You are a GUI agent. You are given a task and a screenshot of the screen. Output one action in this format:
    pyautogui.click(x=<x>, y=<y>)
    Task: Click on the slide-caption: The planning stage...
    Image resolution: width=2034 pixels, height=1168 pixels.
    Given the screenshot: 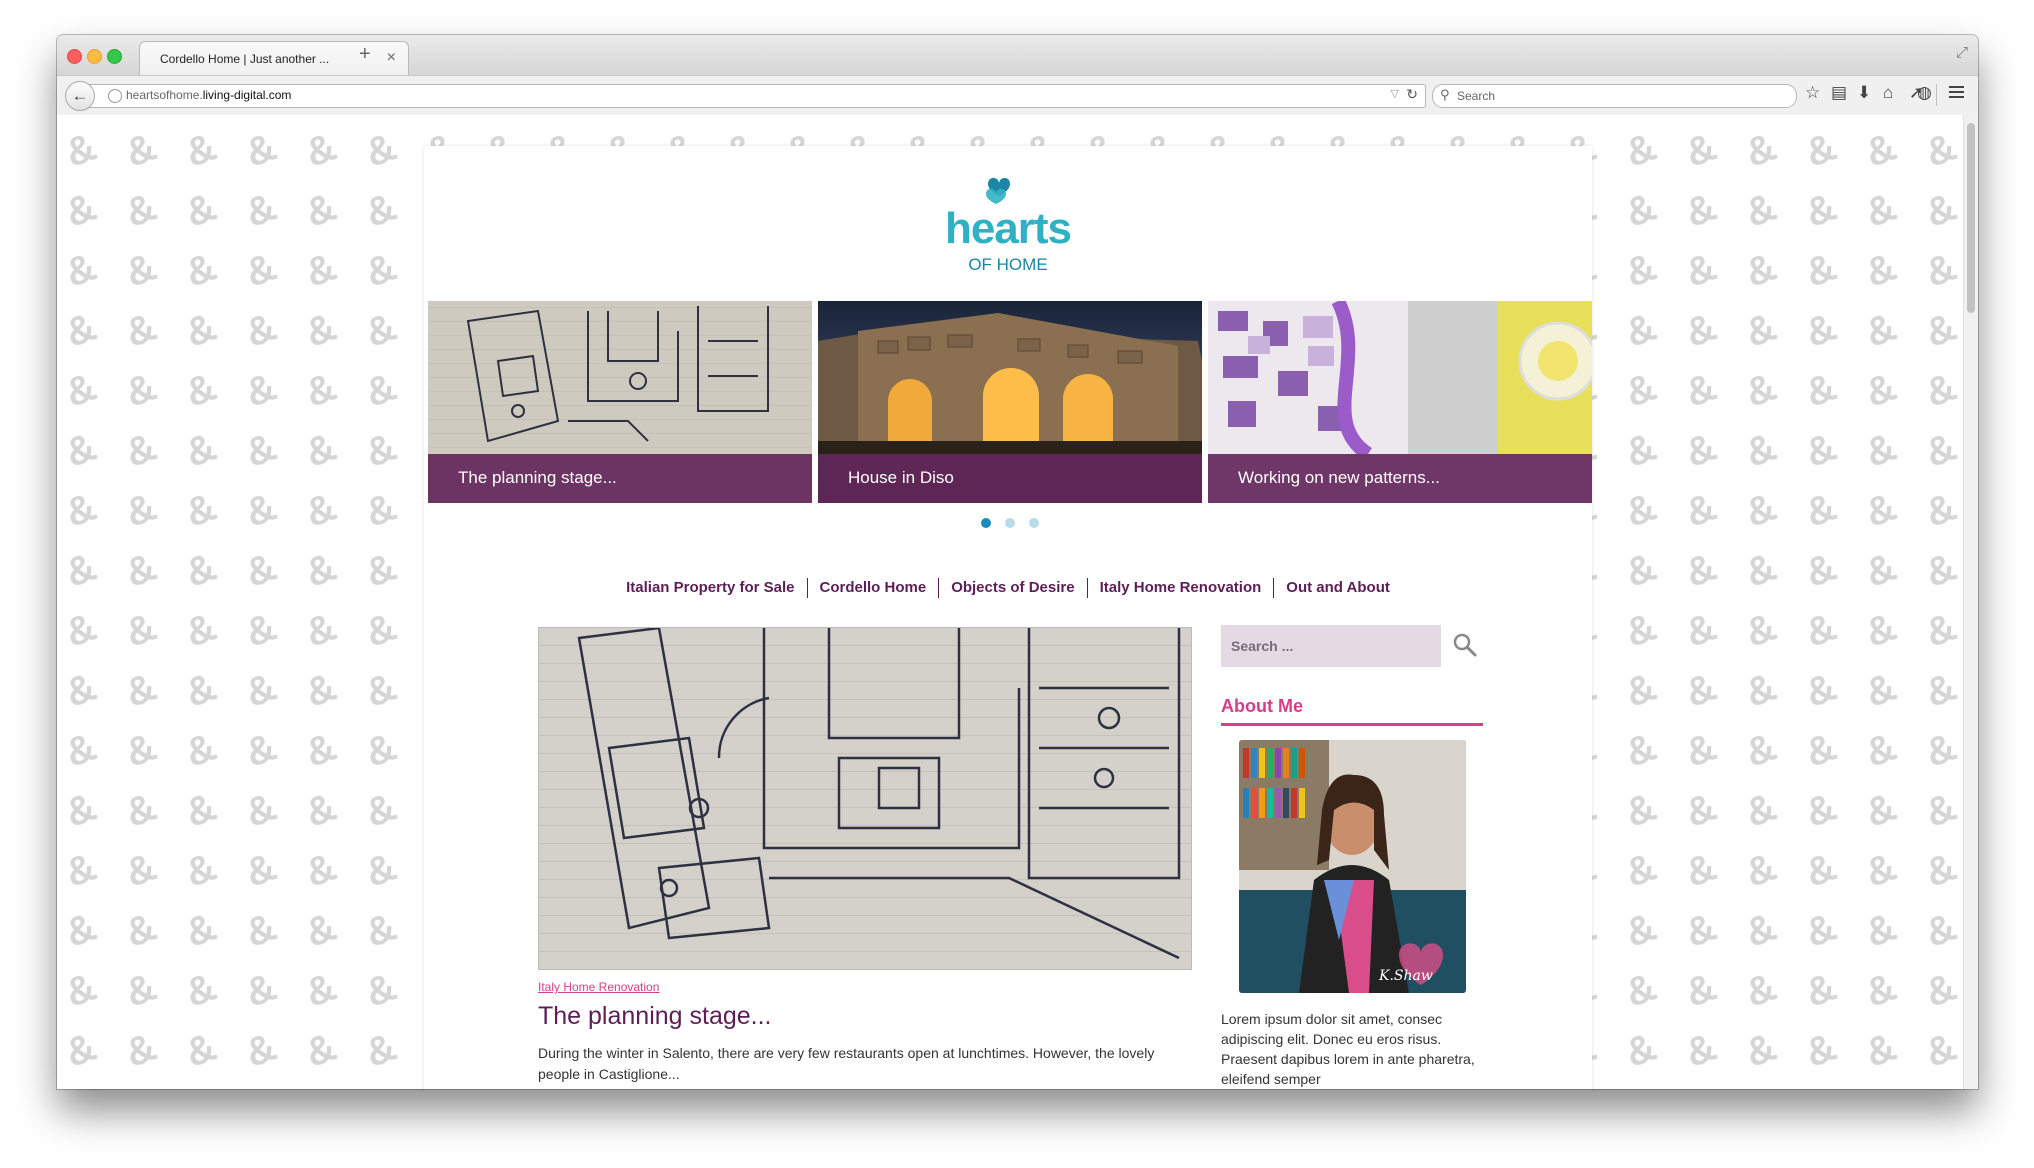 What is the action you would take?
    pyautogui.click(x=620, y=478)
    